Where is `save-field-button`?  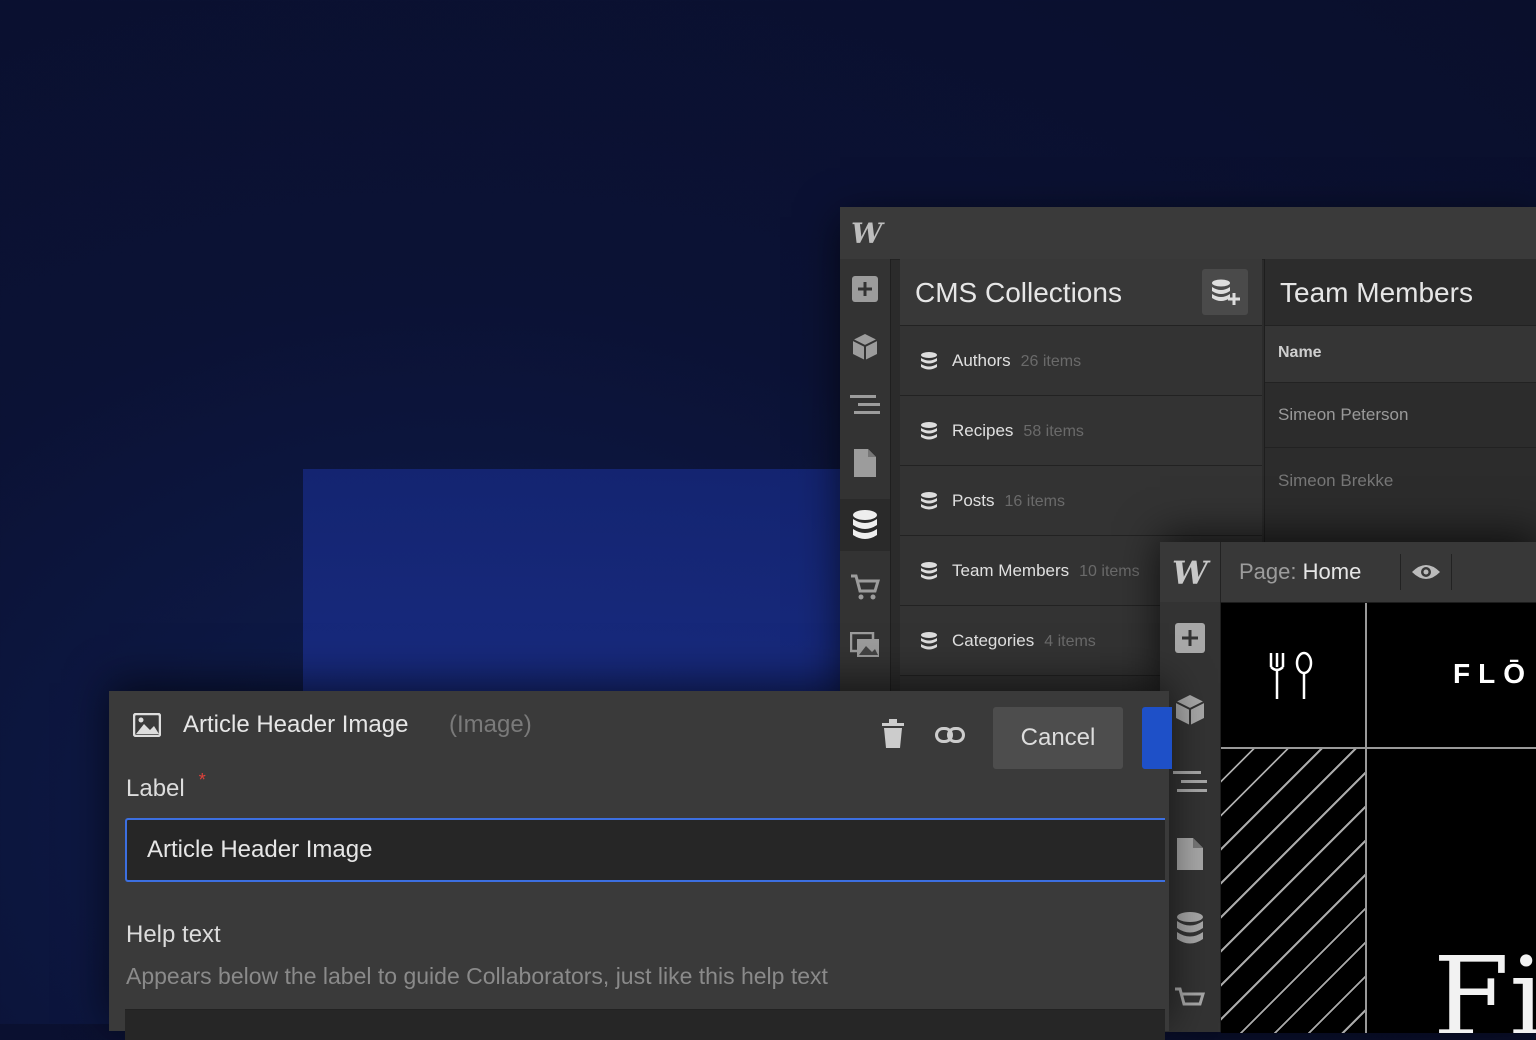
save-field-button is located at coordinates (1157, 738).